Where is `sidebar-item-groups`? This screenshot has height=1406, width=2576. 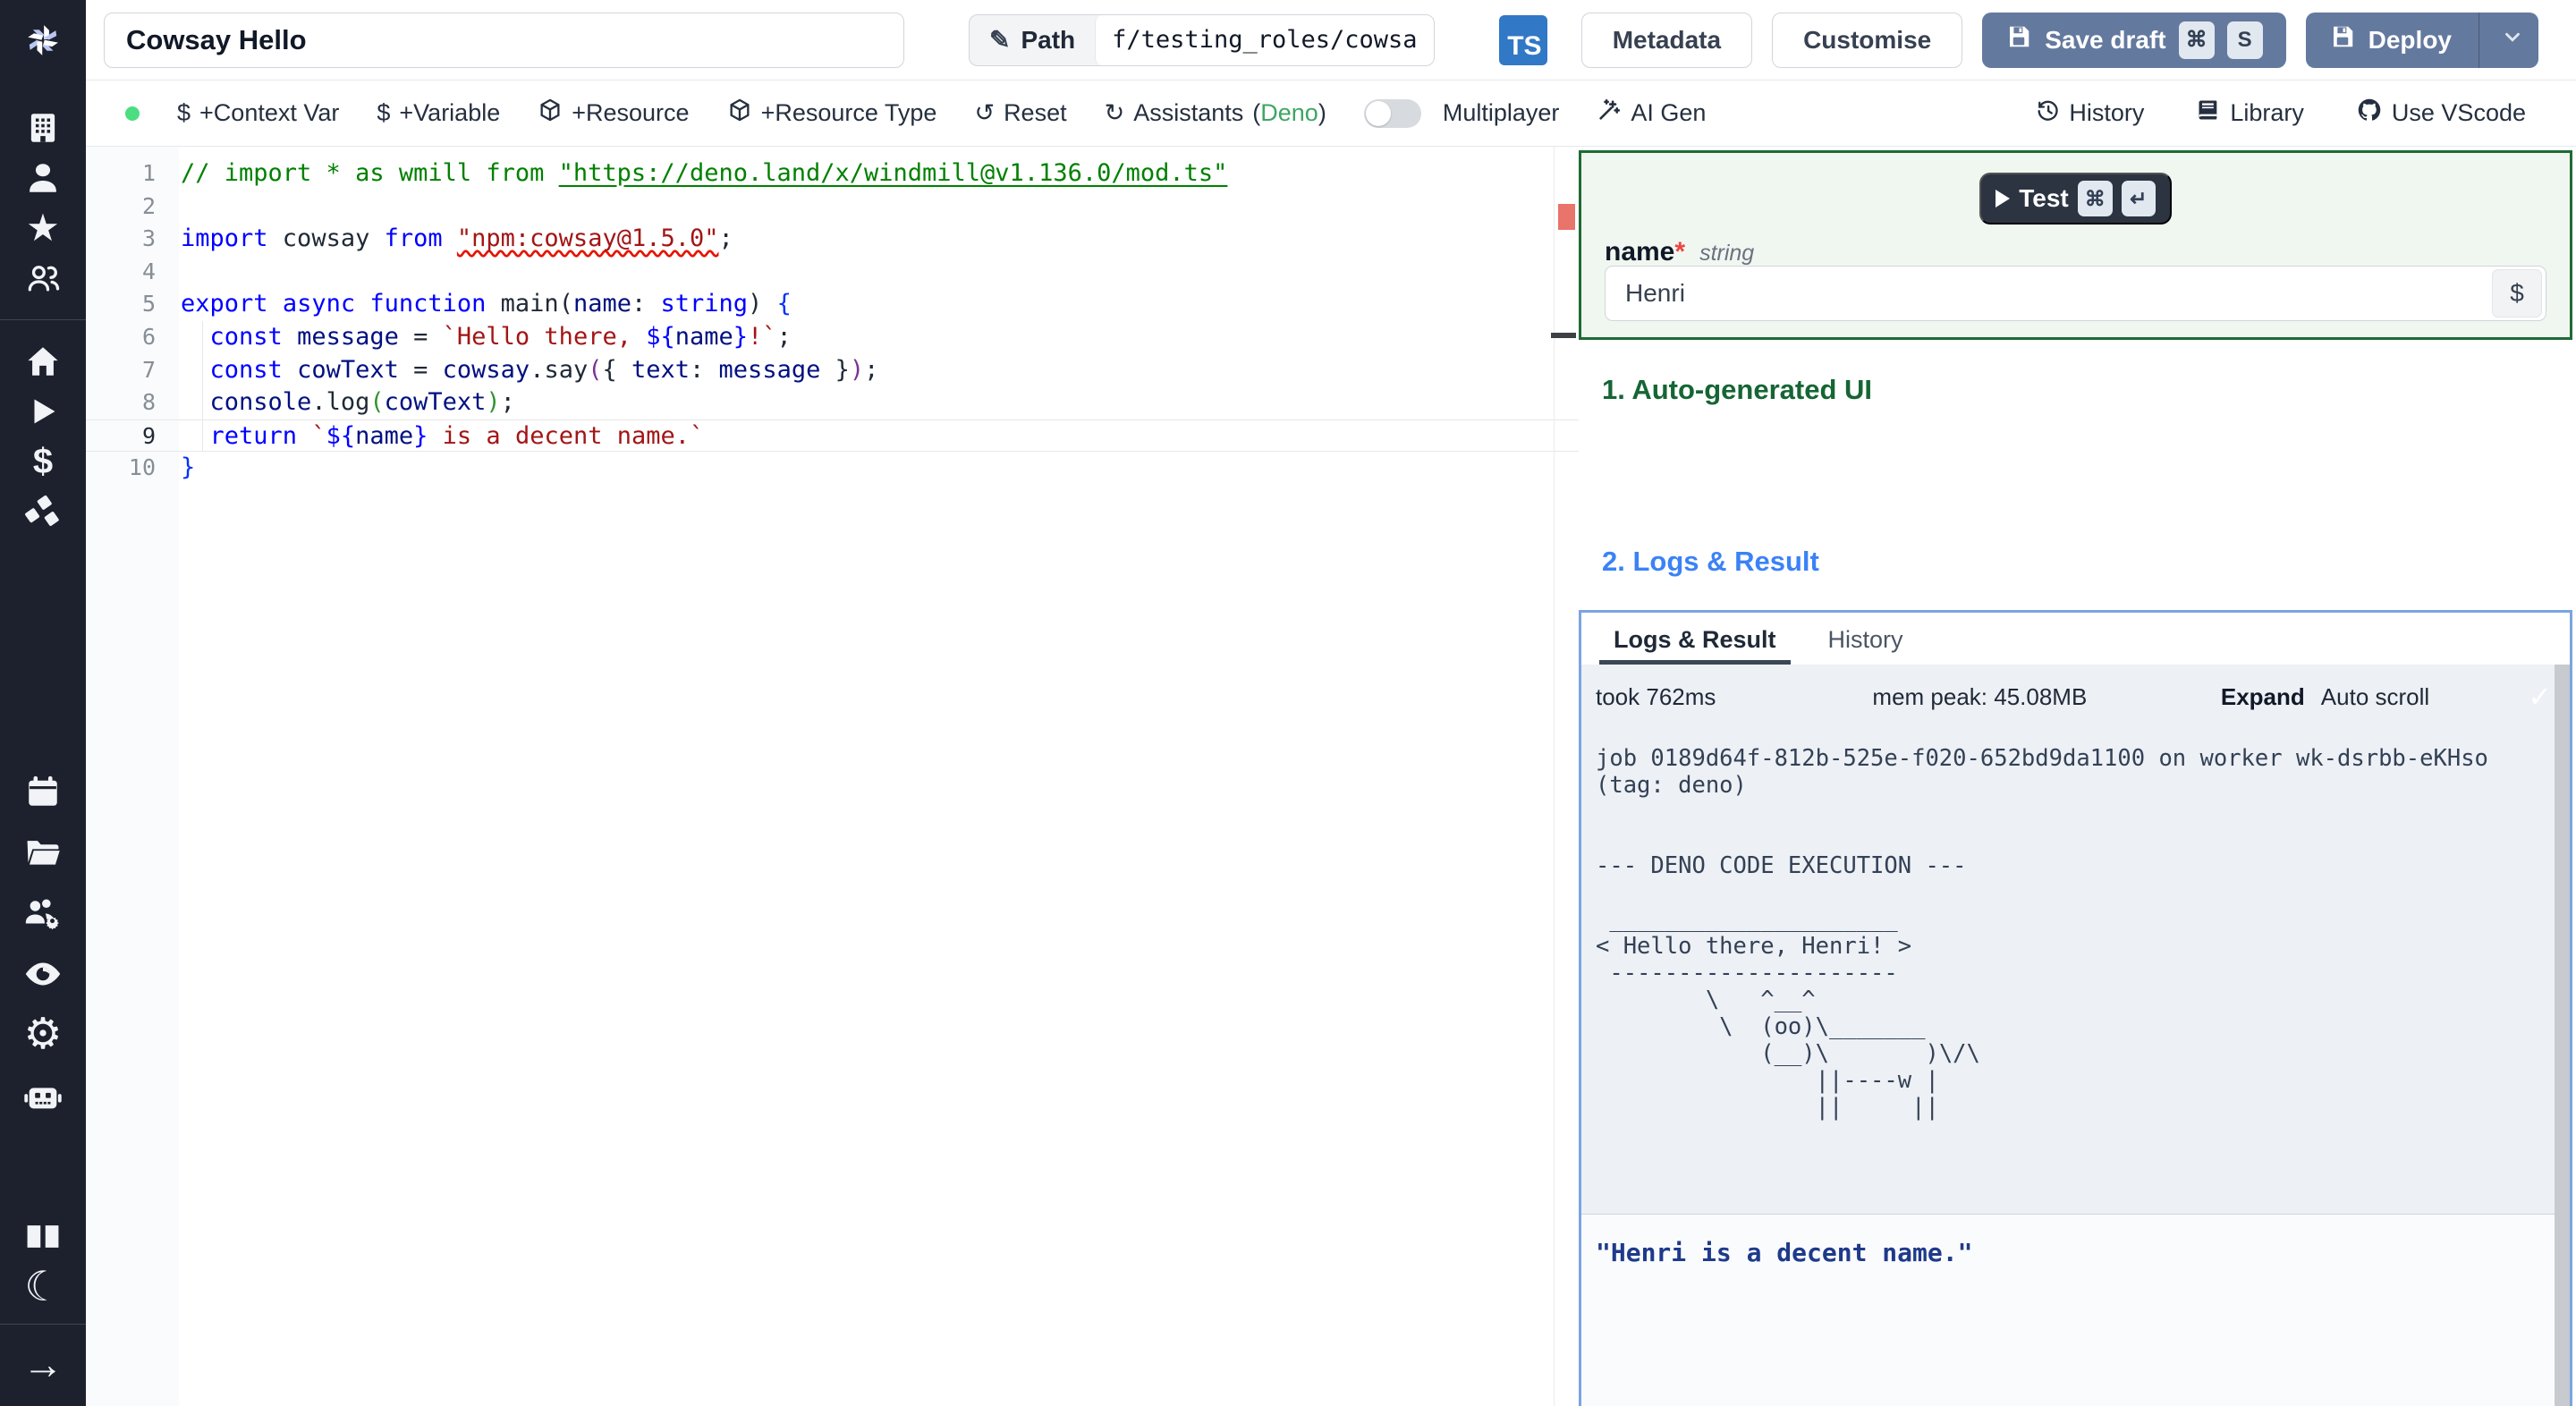 sidebar-item-groups is located at coordinates (43, 278).